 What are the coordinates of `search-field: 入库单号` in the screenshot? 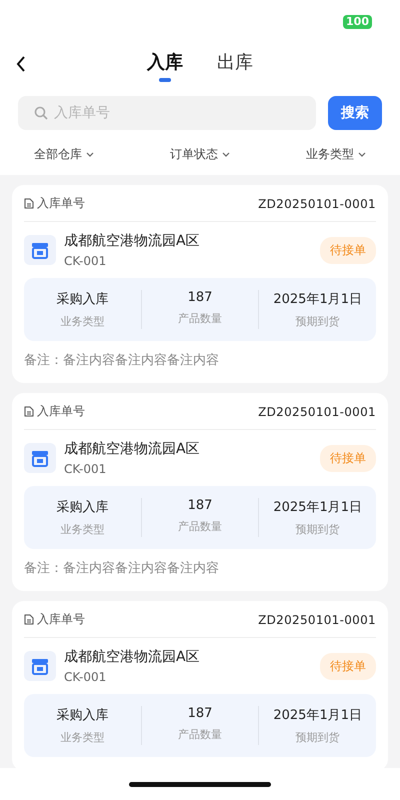 It's located at (167, 113).